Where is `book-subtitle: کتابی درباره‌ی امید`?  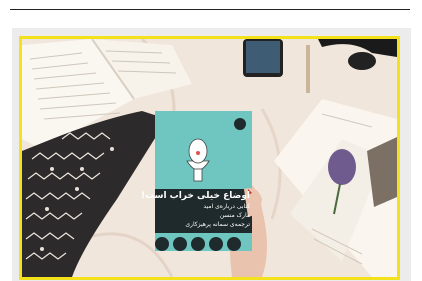 book-subtitle: کتابی درباره‌ی امید is located at coordinates (226, 206).